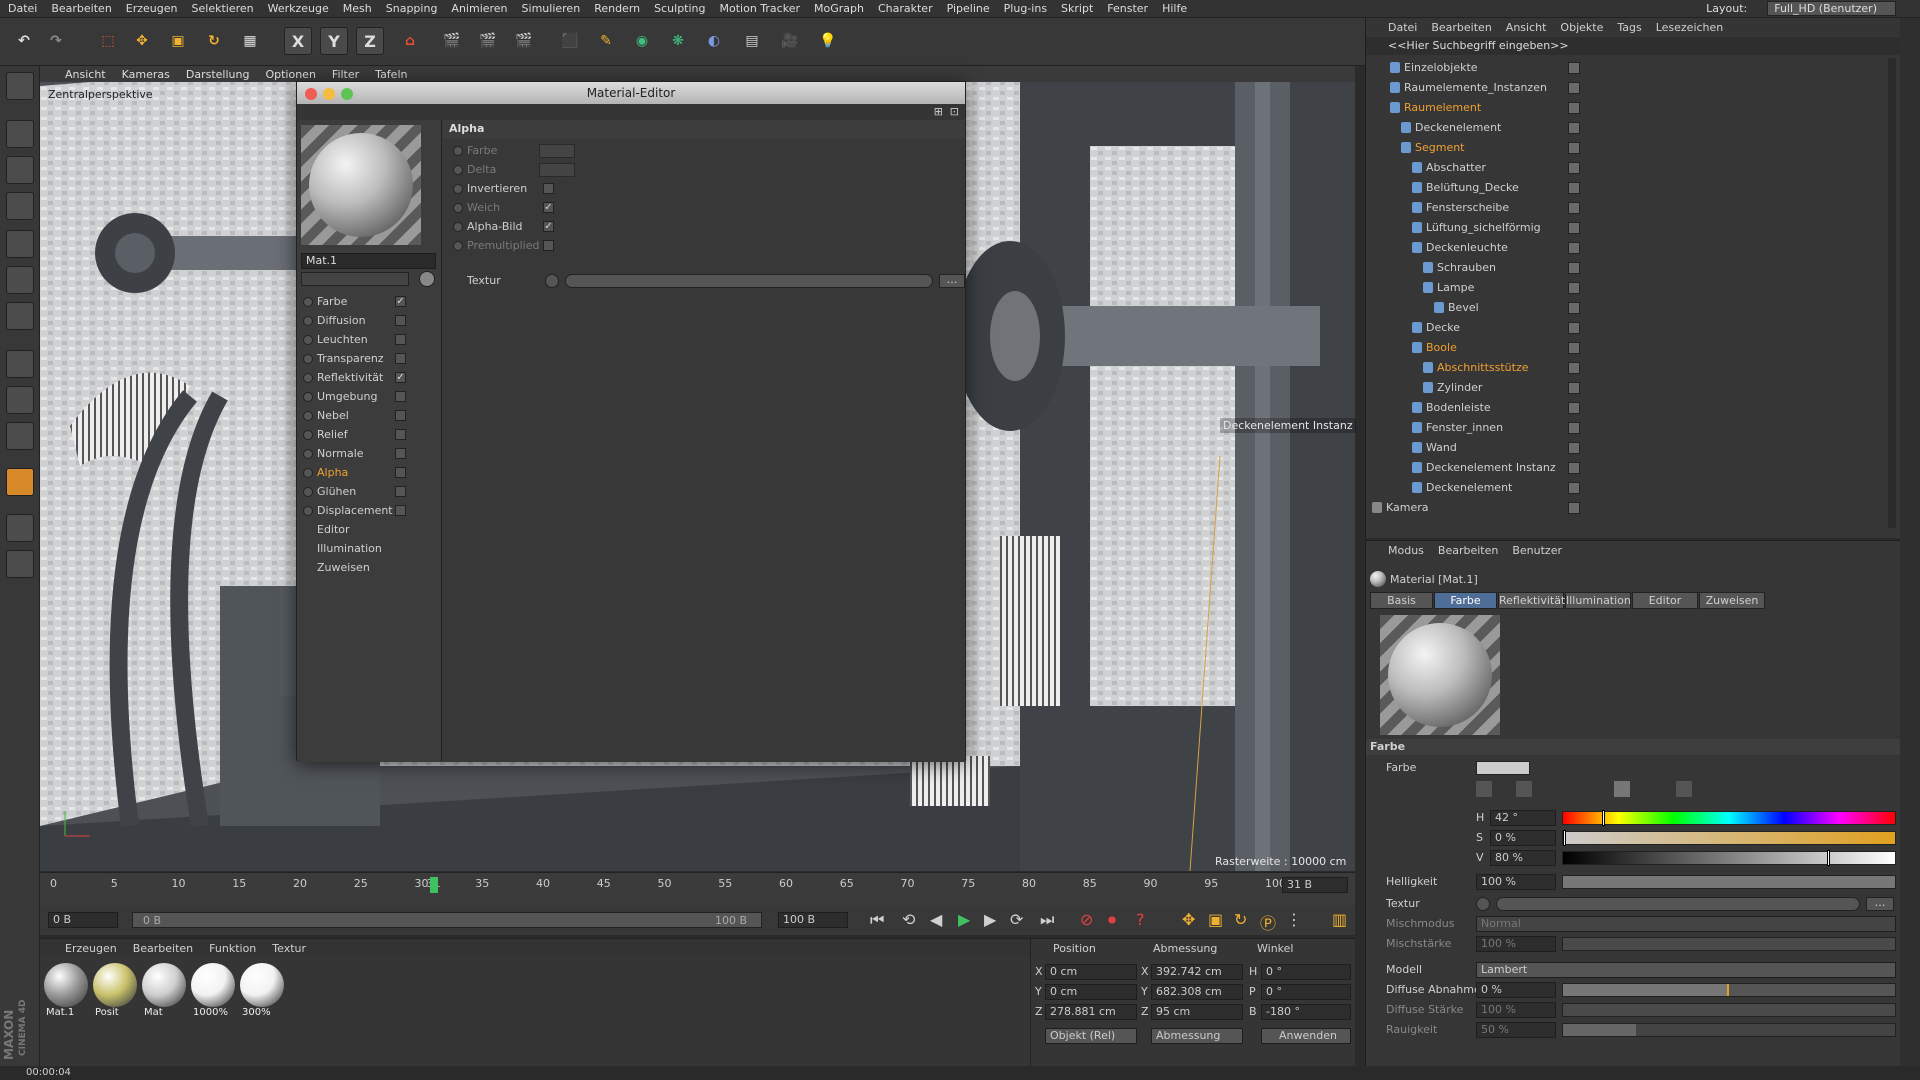 This screenshot has height=1080, width=1920. I want to click on step-forward-icon: ▶, so click(990, 919).